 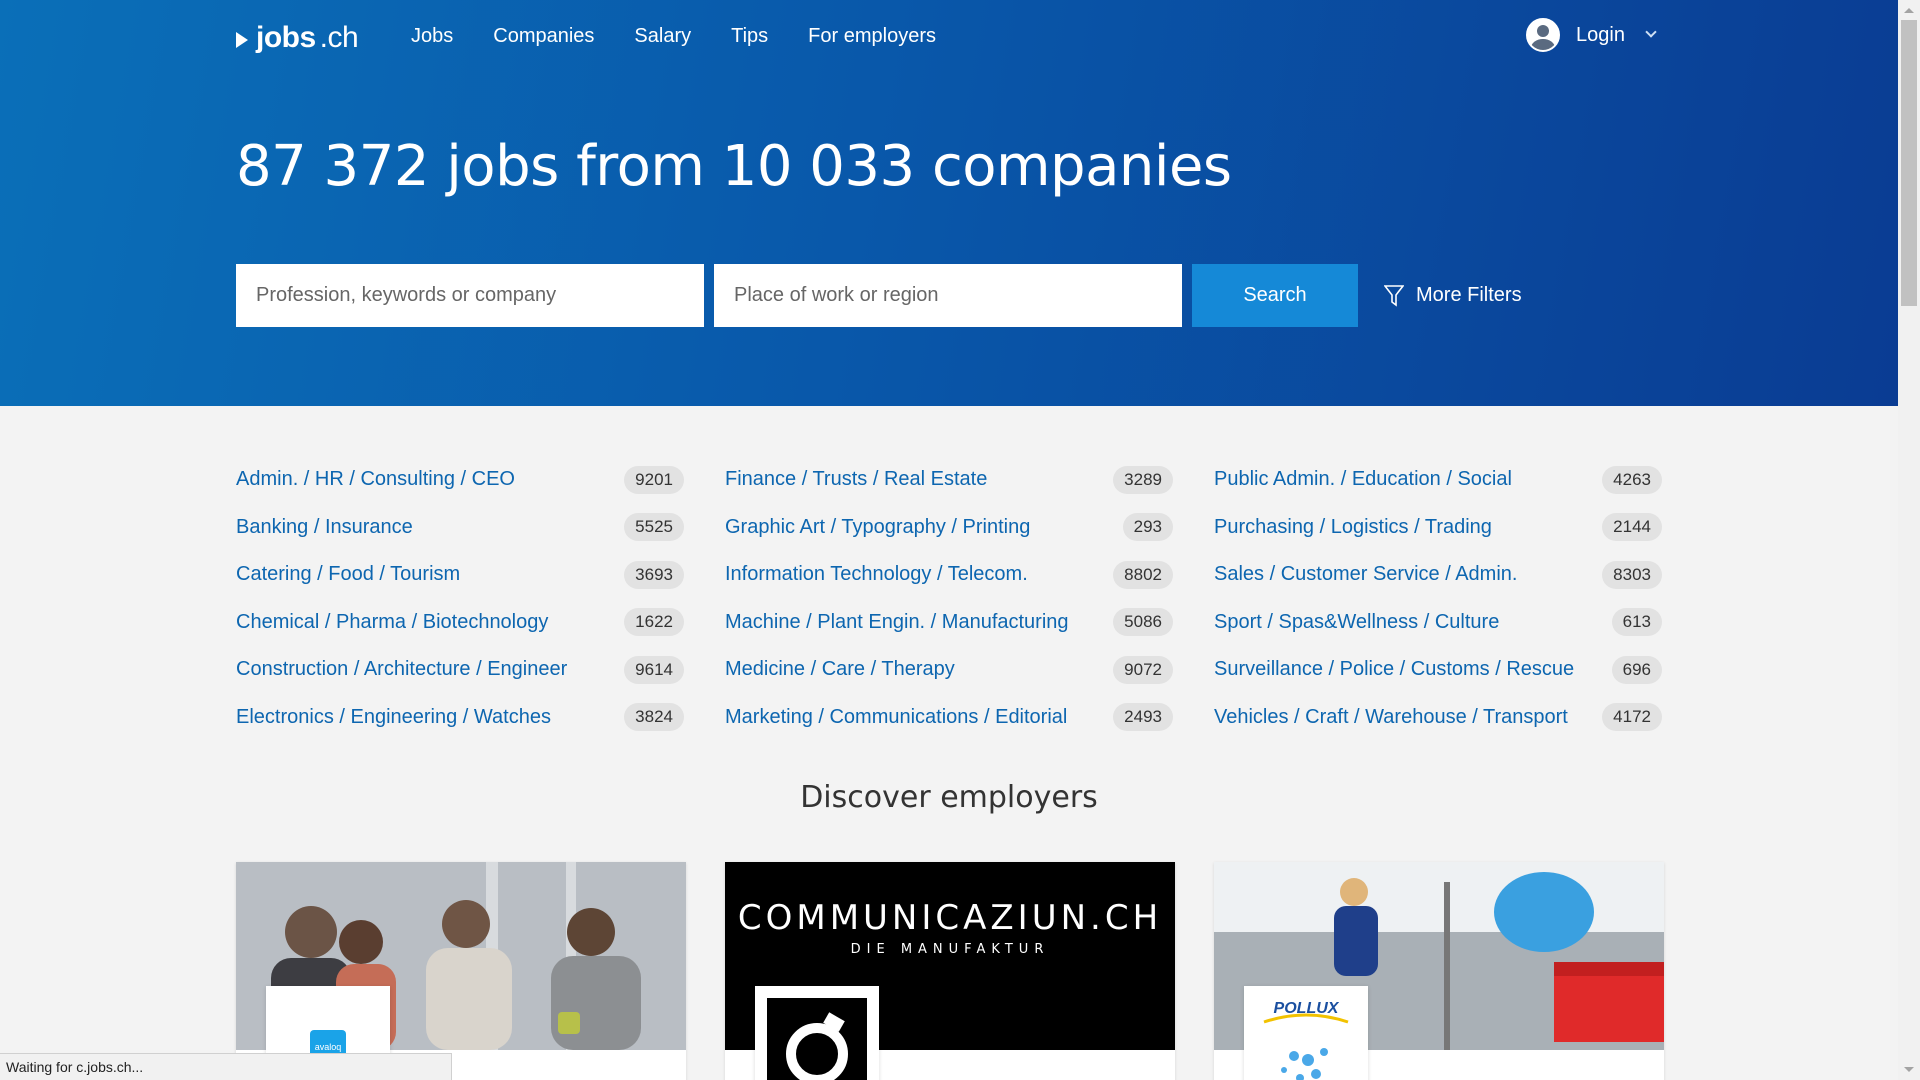 I want to click on category-item: Public Admin. / Education / Social 4263, so click(x=1438, y=480).